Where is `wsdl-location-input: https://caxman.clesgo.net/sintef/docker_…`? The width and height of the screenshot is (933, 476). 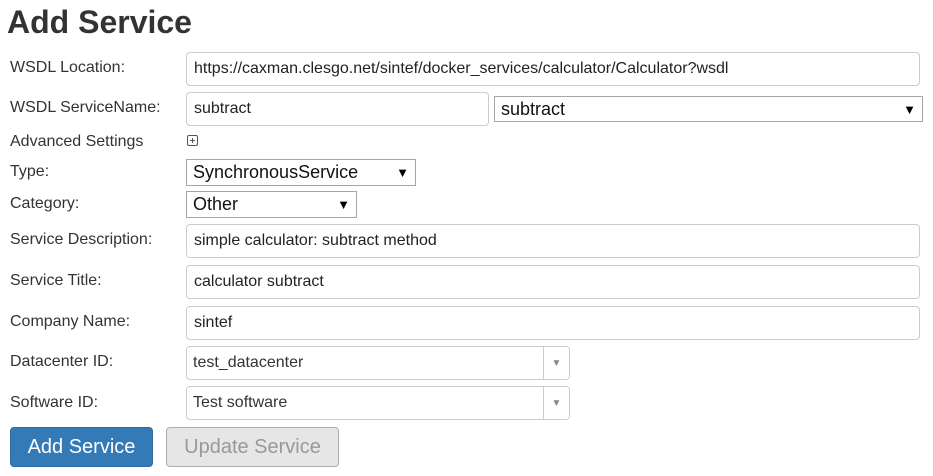 wsdl-location-input: https://caxman.clesgo.net/sintef/docker_… is located at coordinates (553, 69).